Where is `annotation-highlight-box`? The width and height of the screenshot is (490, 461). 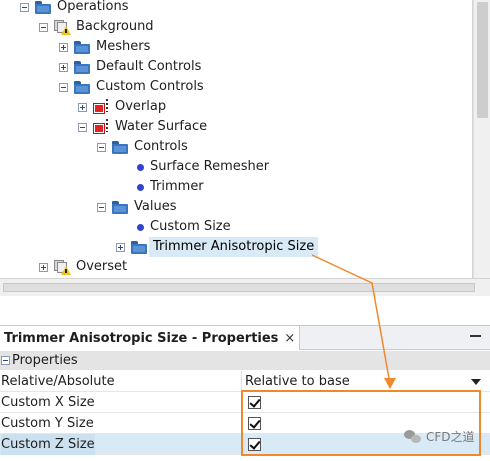 annotation-highlight-box is located at coordinates (361, 423).